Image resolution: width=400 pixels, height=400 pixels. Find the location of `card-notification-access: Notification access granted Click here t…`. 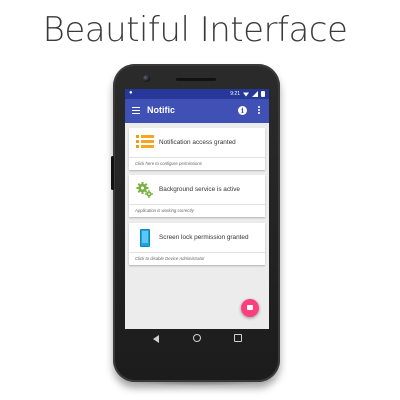

card-notification-access: Notification access granted Click here t… is located at coordinates (197, 149).